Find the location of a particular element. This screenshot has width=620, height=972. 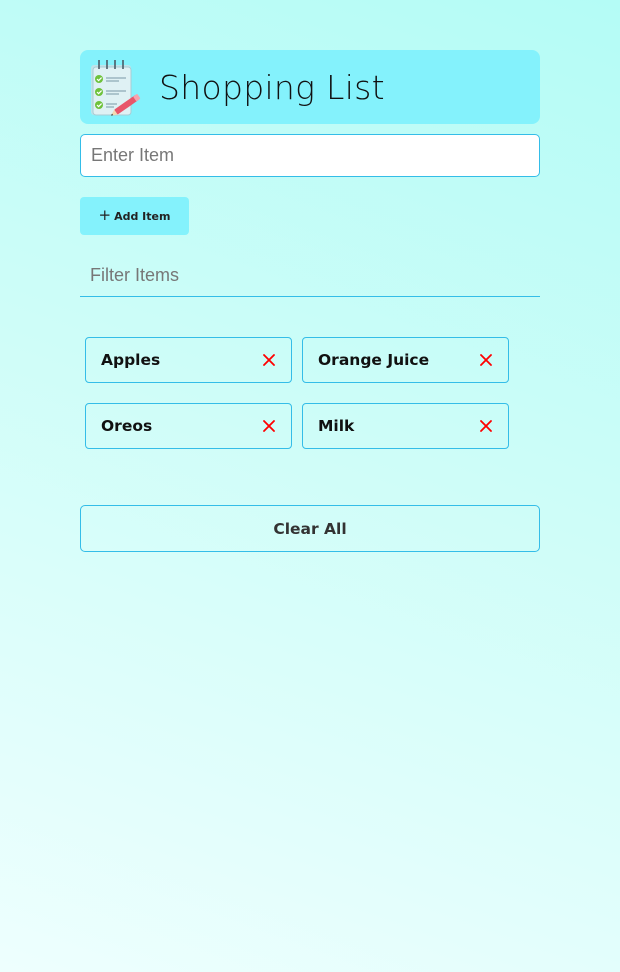

checklist-notepad-icon is located at coordinates (116, 88).